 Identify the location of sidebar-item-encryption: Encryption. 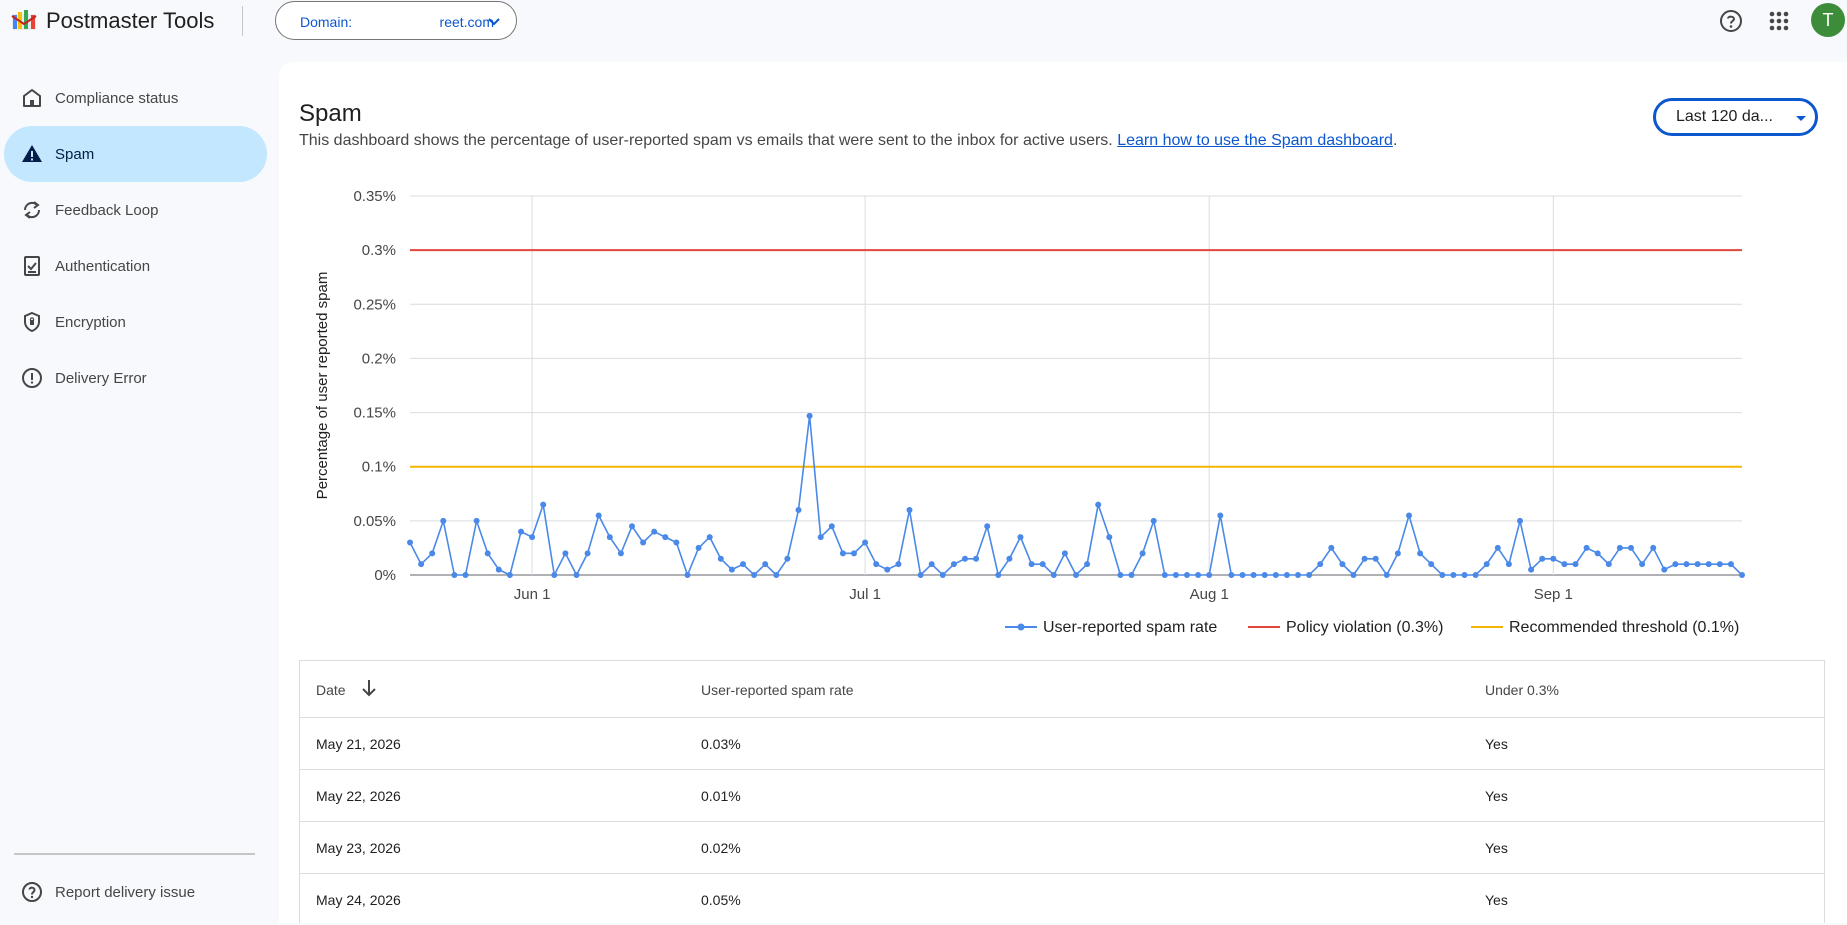
(135, 322).